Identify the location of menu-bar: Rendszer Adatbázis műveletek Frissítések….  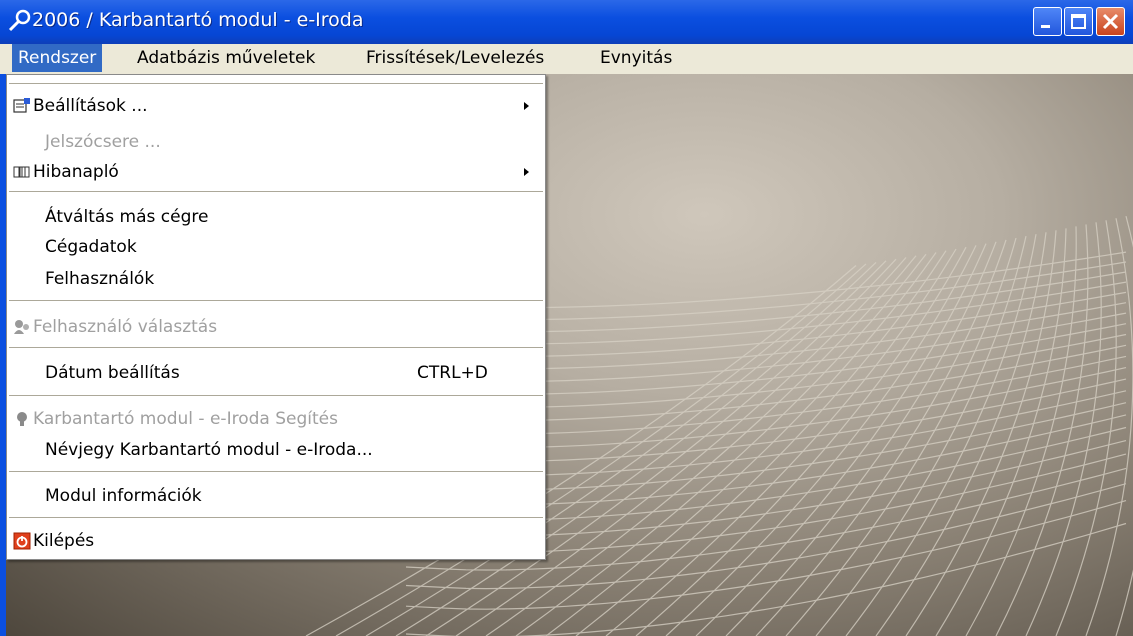
(566, 59).